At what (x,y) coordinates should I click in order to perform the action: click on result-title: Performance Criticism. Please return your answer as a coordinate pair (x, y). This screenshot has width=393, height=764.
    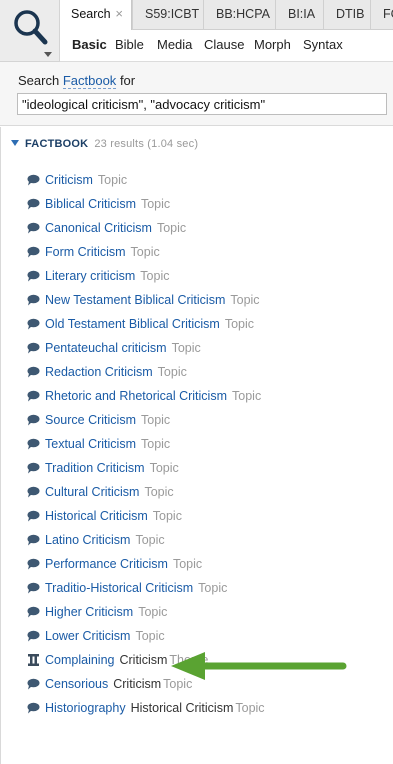
    Looking at the image, I should click on (106, 564).